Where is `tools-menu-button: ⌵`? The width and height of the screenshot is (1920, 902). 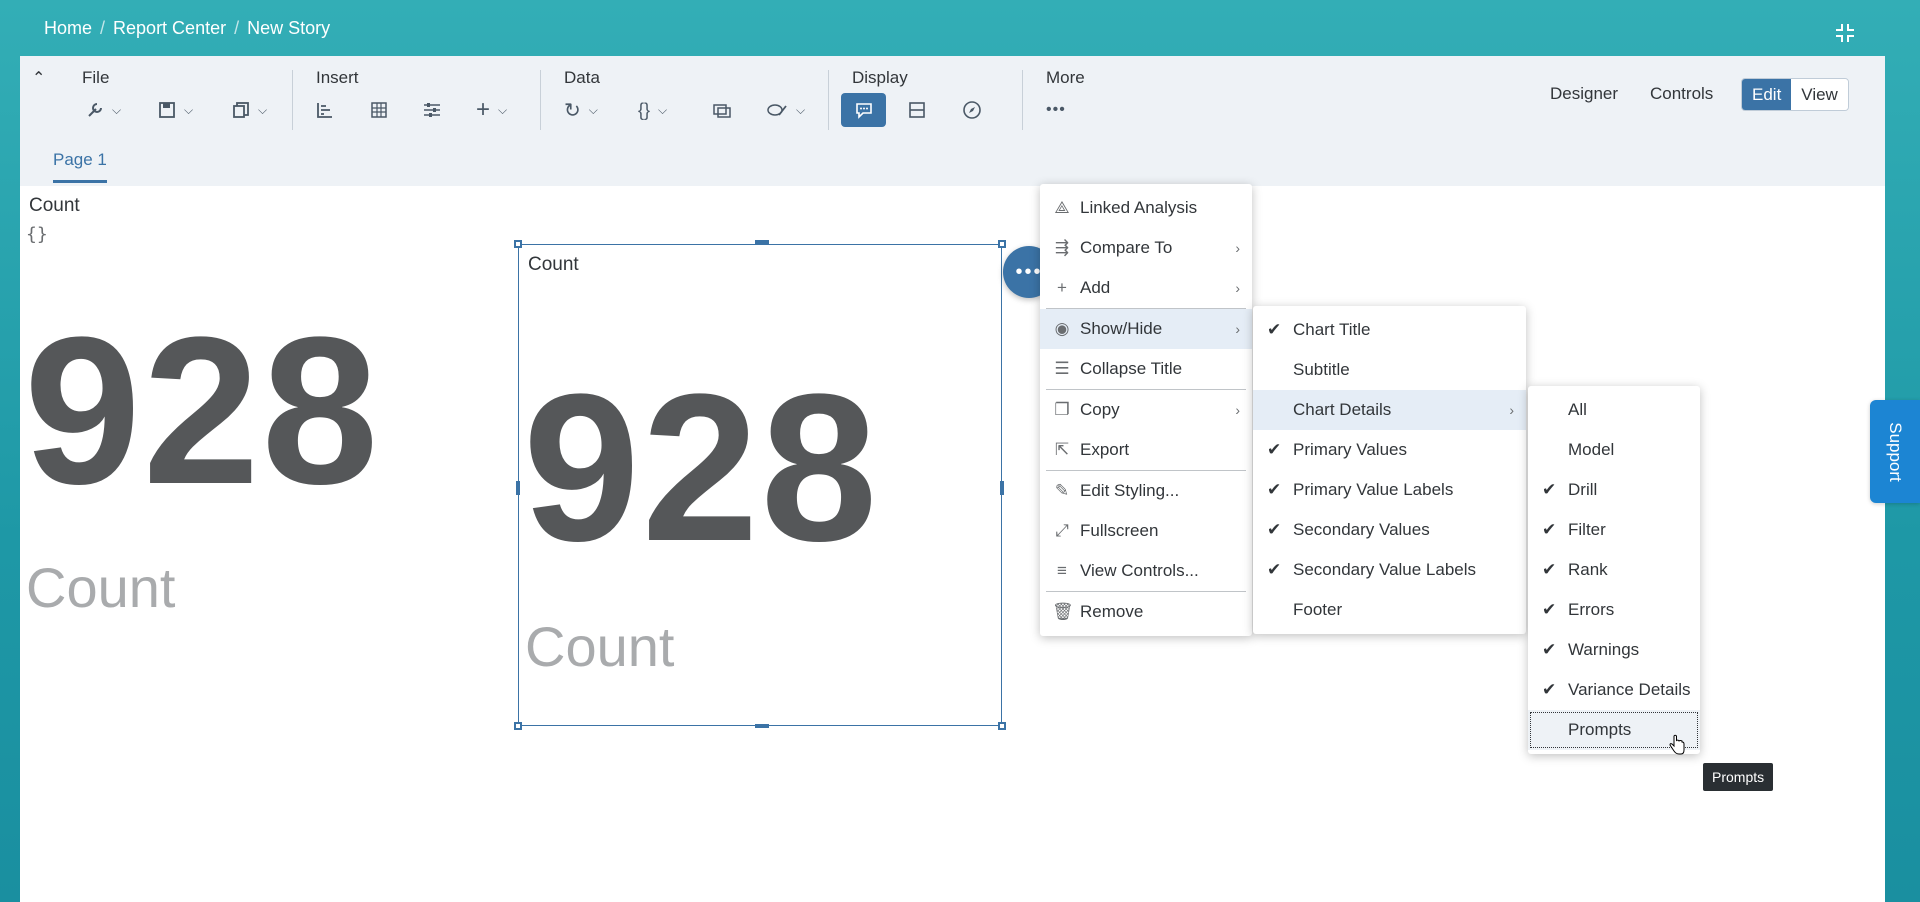
tools-menu-button: ⌵ is located at coordinates (103, 110).